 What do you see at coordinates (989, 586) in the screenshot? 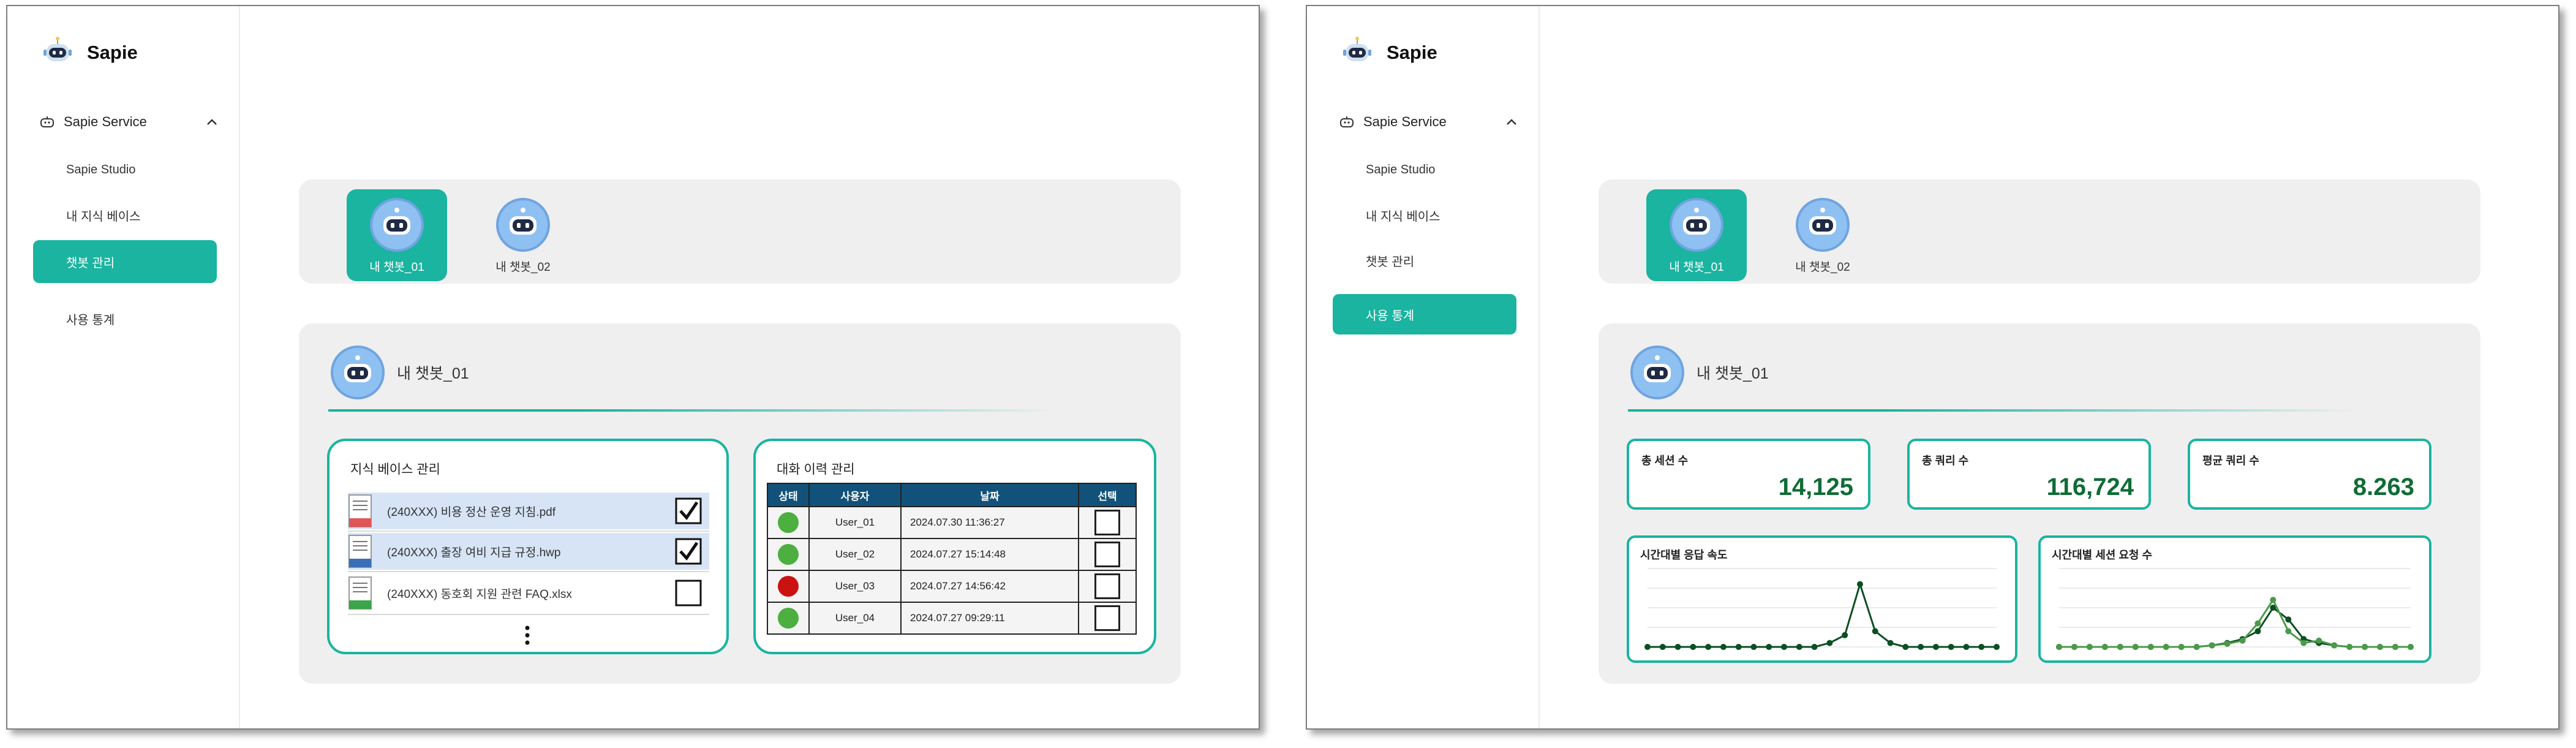
I see `date-cell: 2024.07.27 14:56:42` at bounding box center [989, 586].